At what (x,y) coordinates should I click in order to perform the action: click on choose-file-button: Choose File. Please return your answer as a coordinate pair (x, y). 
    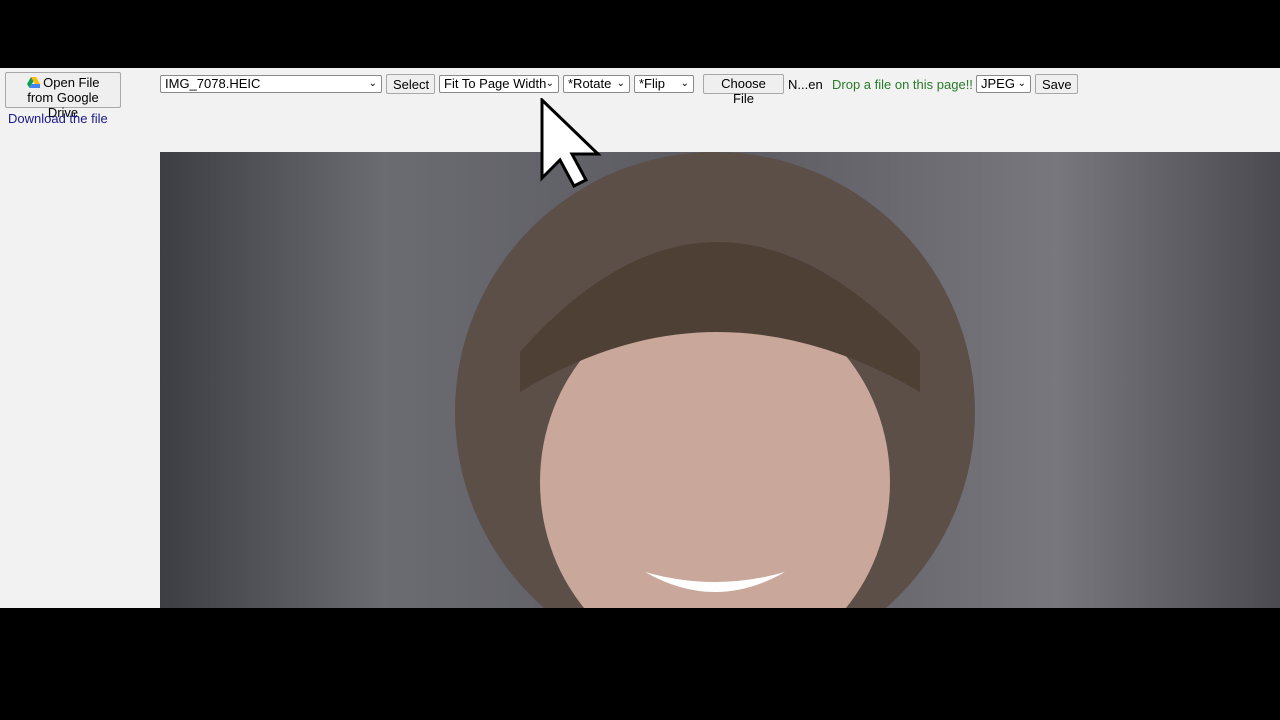
    Looking at the image, I should click on (743, 90).